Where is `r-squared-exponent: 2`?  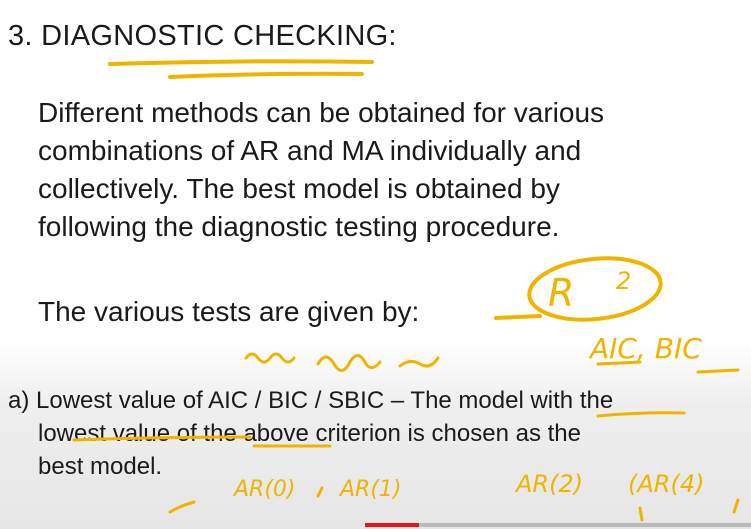 r-squared-exponent: 2 is located at coordinates (623, 281).